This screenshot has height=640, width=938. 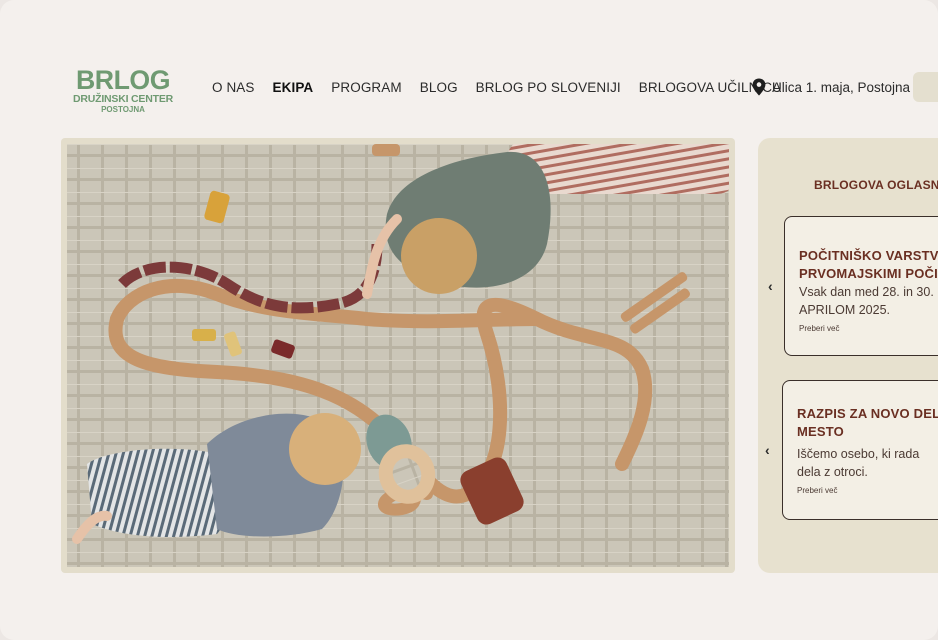 What do you see at coordinates (867, 422) in the screenshot?
I see `notice-card-title: RAZPIS ZA NOVO DELO MESTO` at bounding box center [867, 422].